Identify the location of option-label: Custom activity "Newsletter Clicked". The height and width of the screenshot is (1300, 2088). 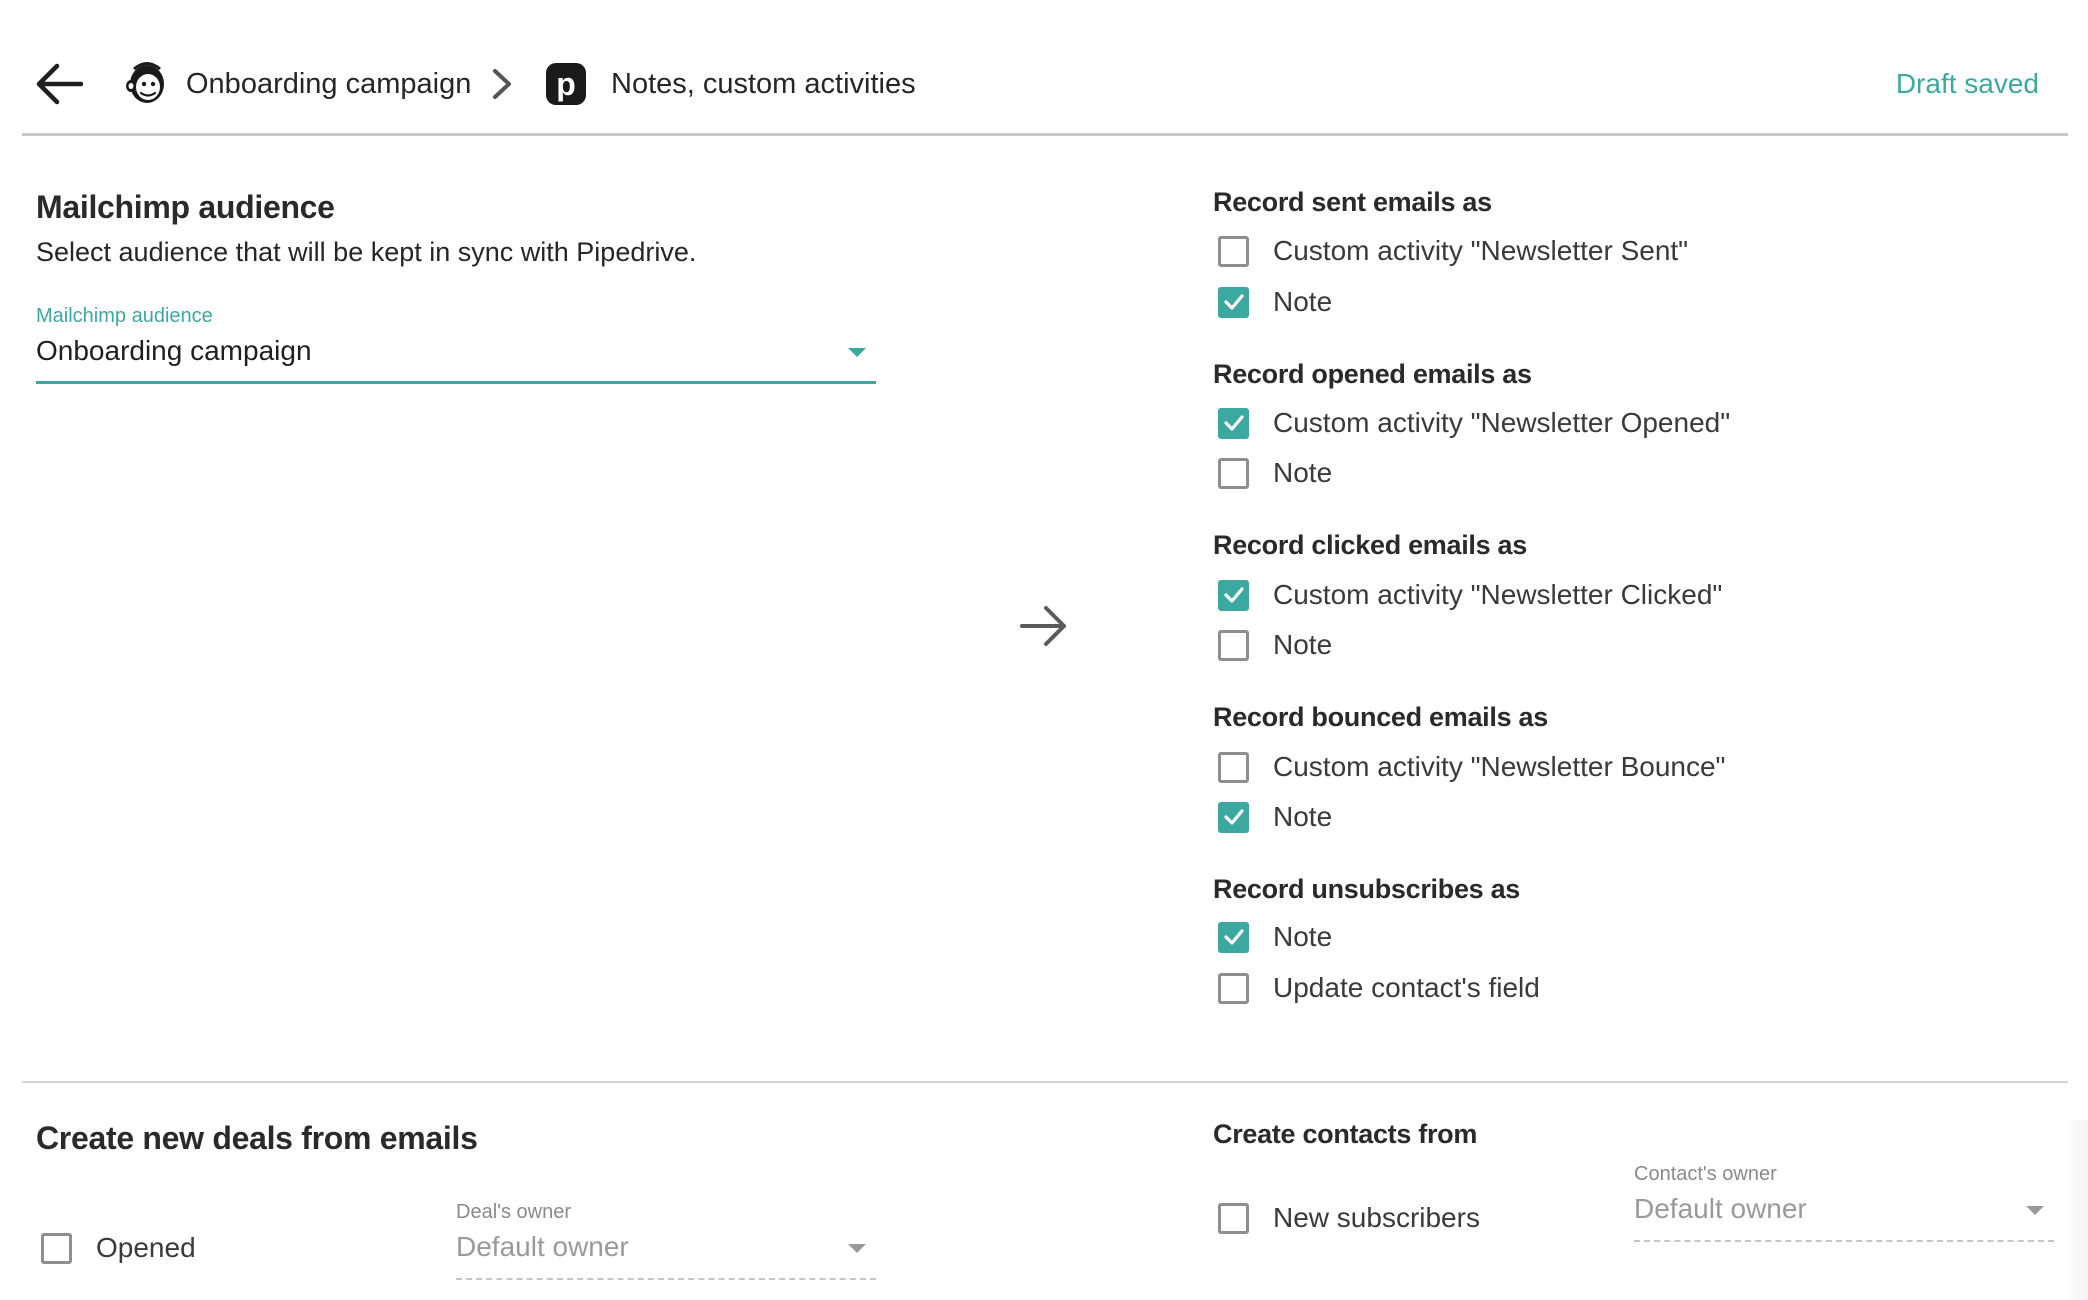
(1498, 594).